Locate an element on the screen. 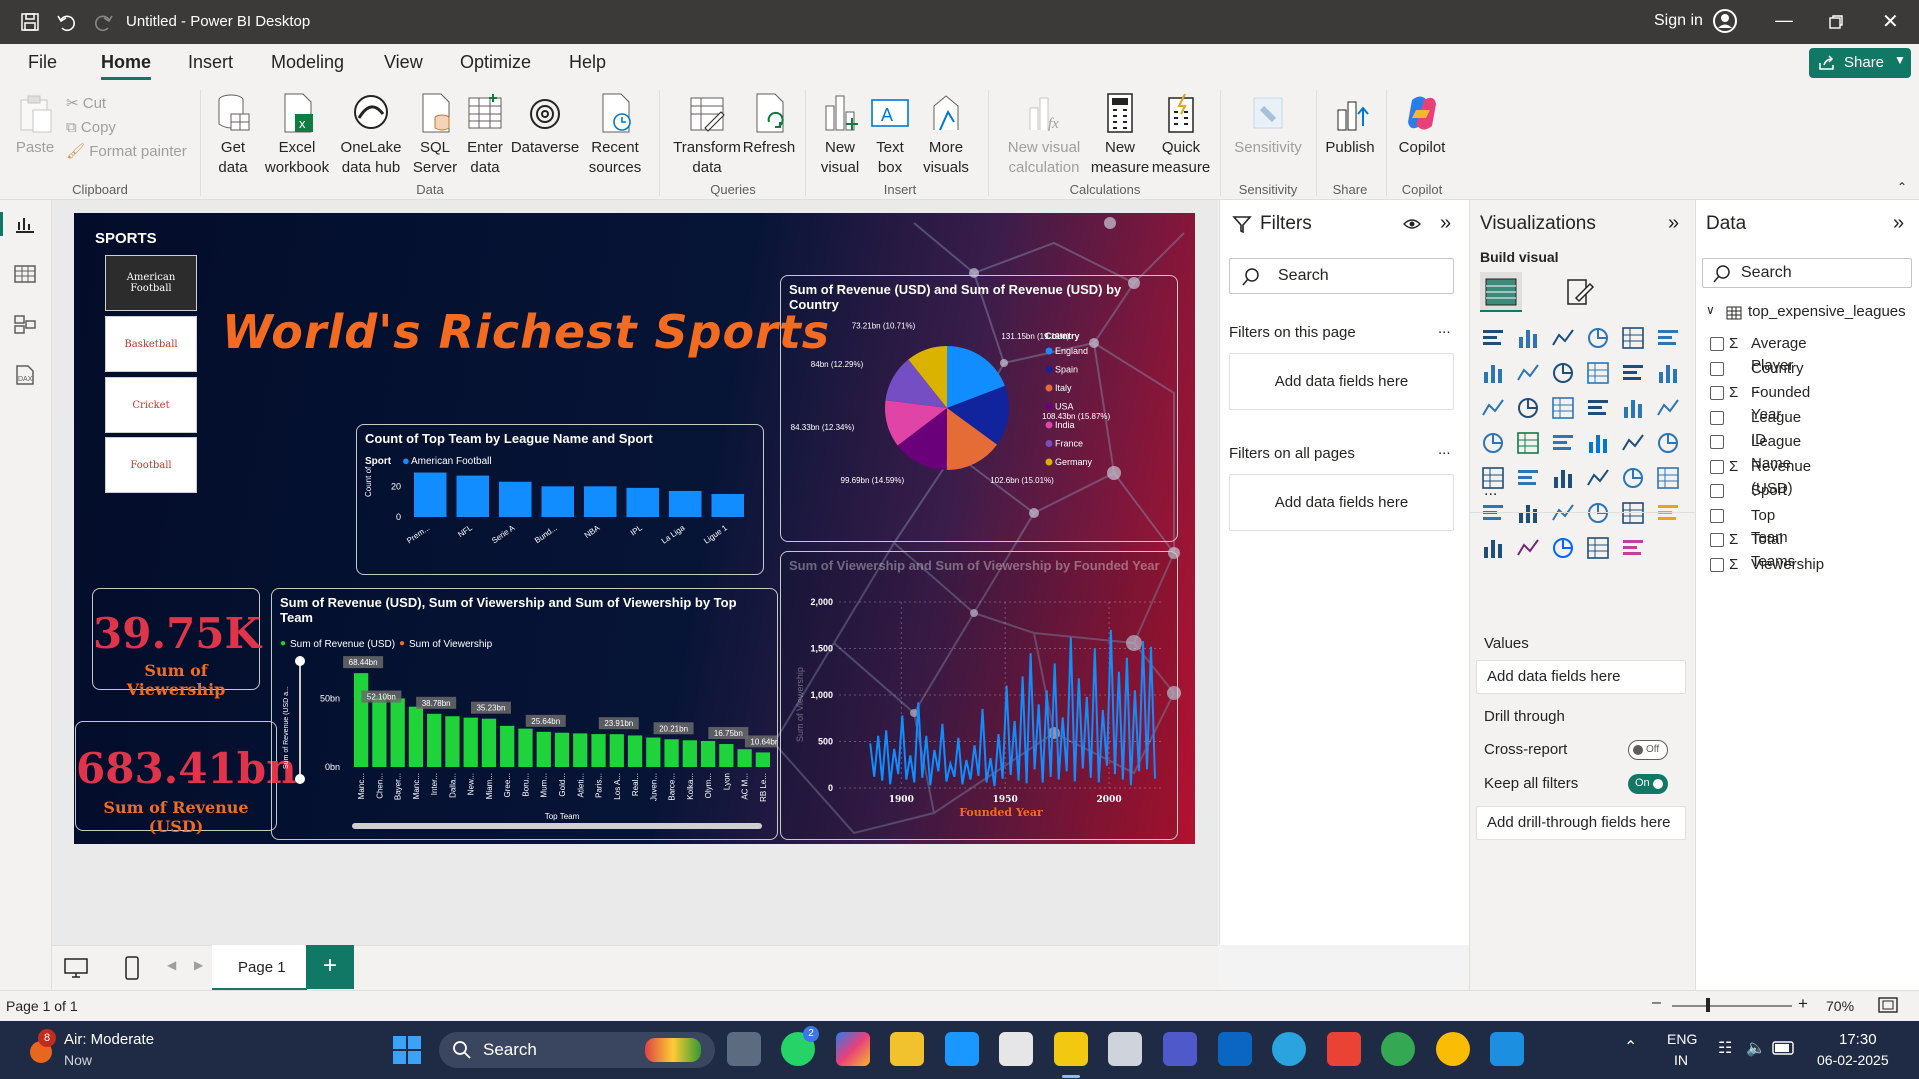 The height and width of the screenshot is (1079, 1919). eye-icon is located at coordinates (1412, 224).